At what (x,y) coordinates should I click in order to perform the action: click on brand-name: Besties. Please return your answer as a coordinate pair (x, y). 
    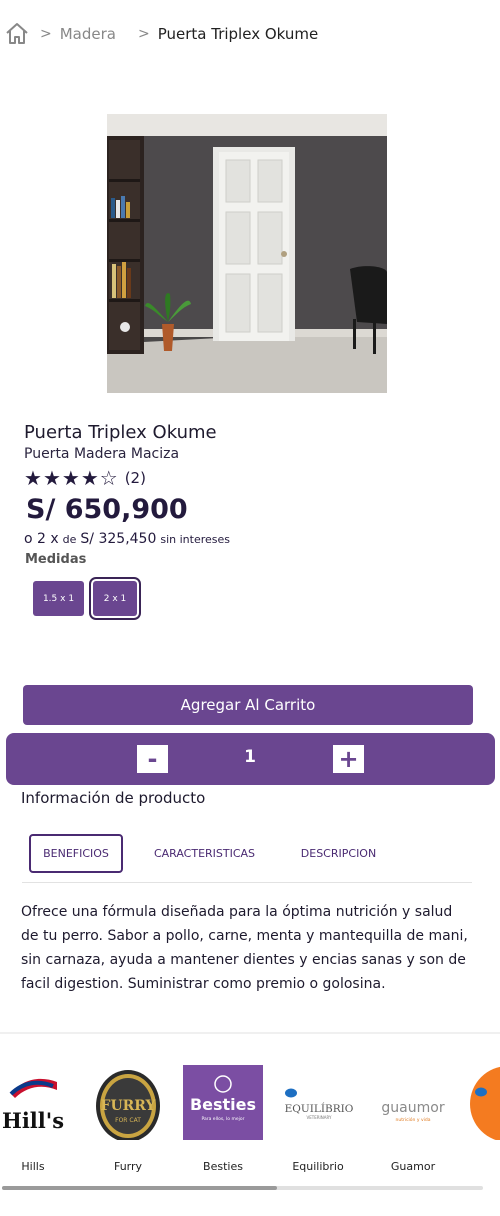
    Looking at the image, I should click on (223, 1166).